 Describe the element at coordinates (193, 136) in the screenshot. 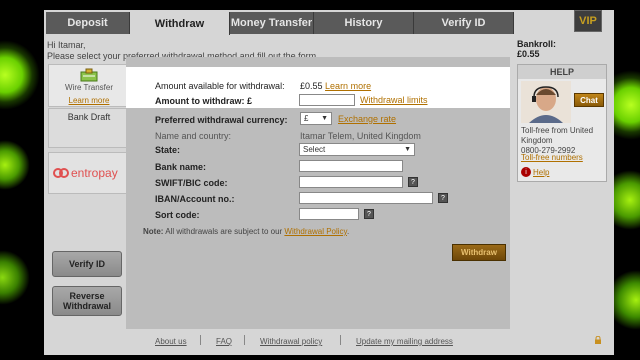

I see `name-country-label: Name and country:` at that location.